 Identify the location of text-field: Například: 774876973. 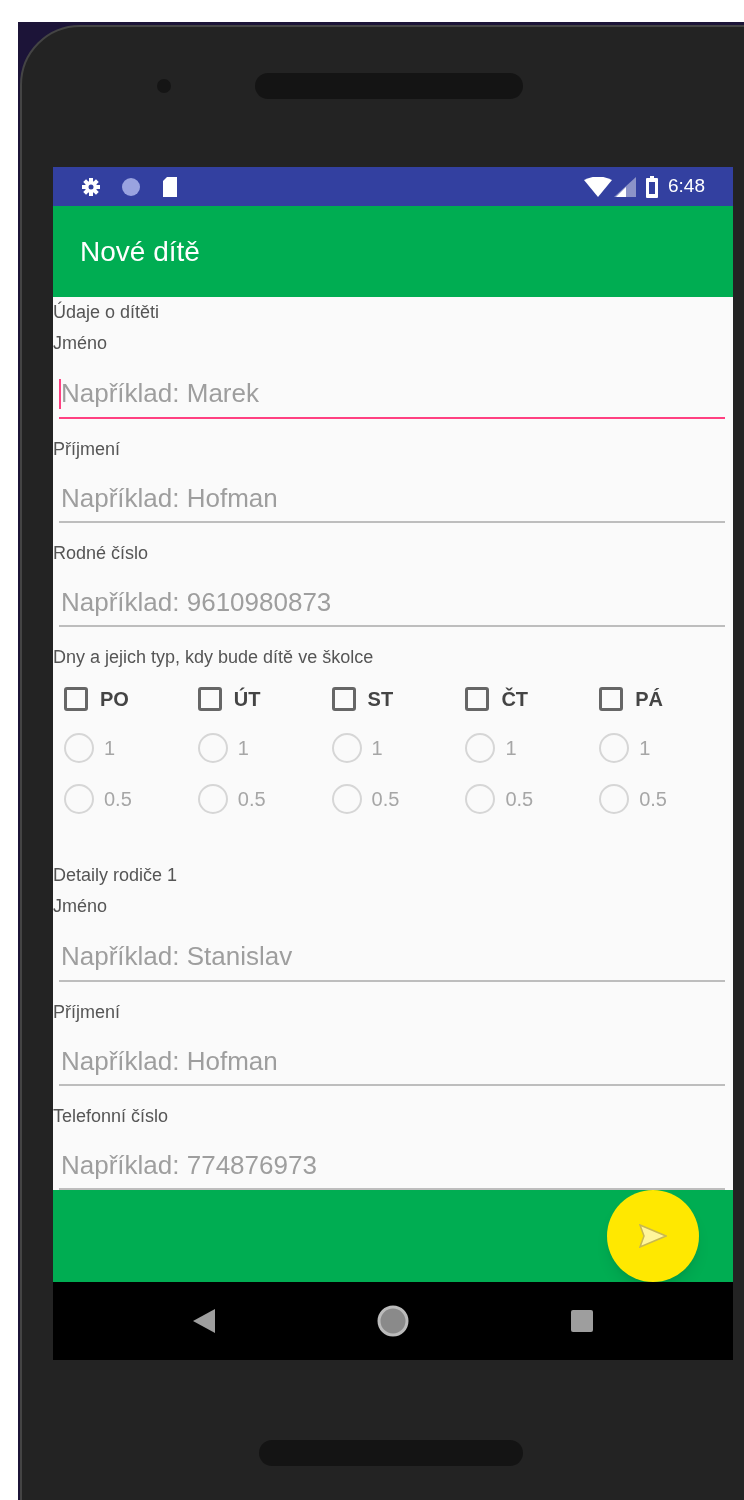
(392, 1161).